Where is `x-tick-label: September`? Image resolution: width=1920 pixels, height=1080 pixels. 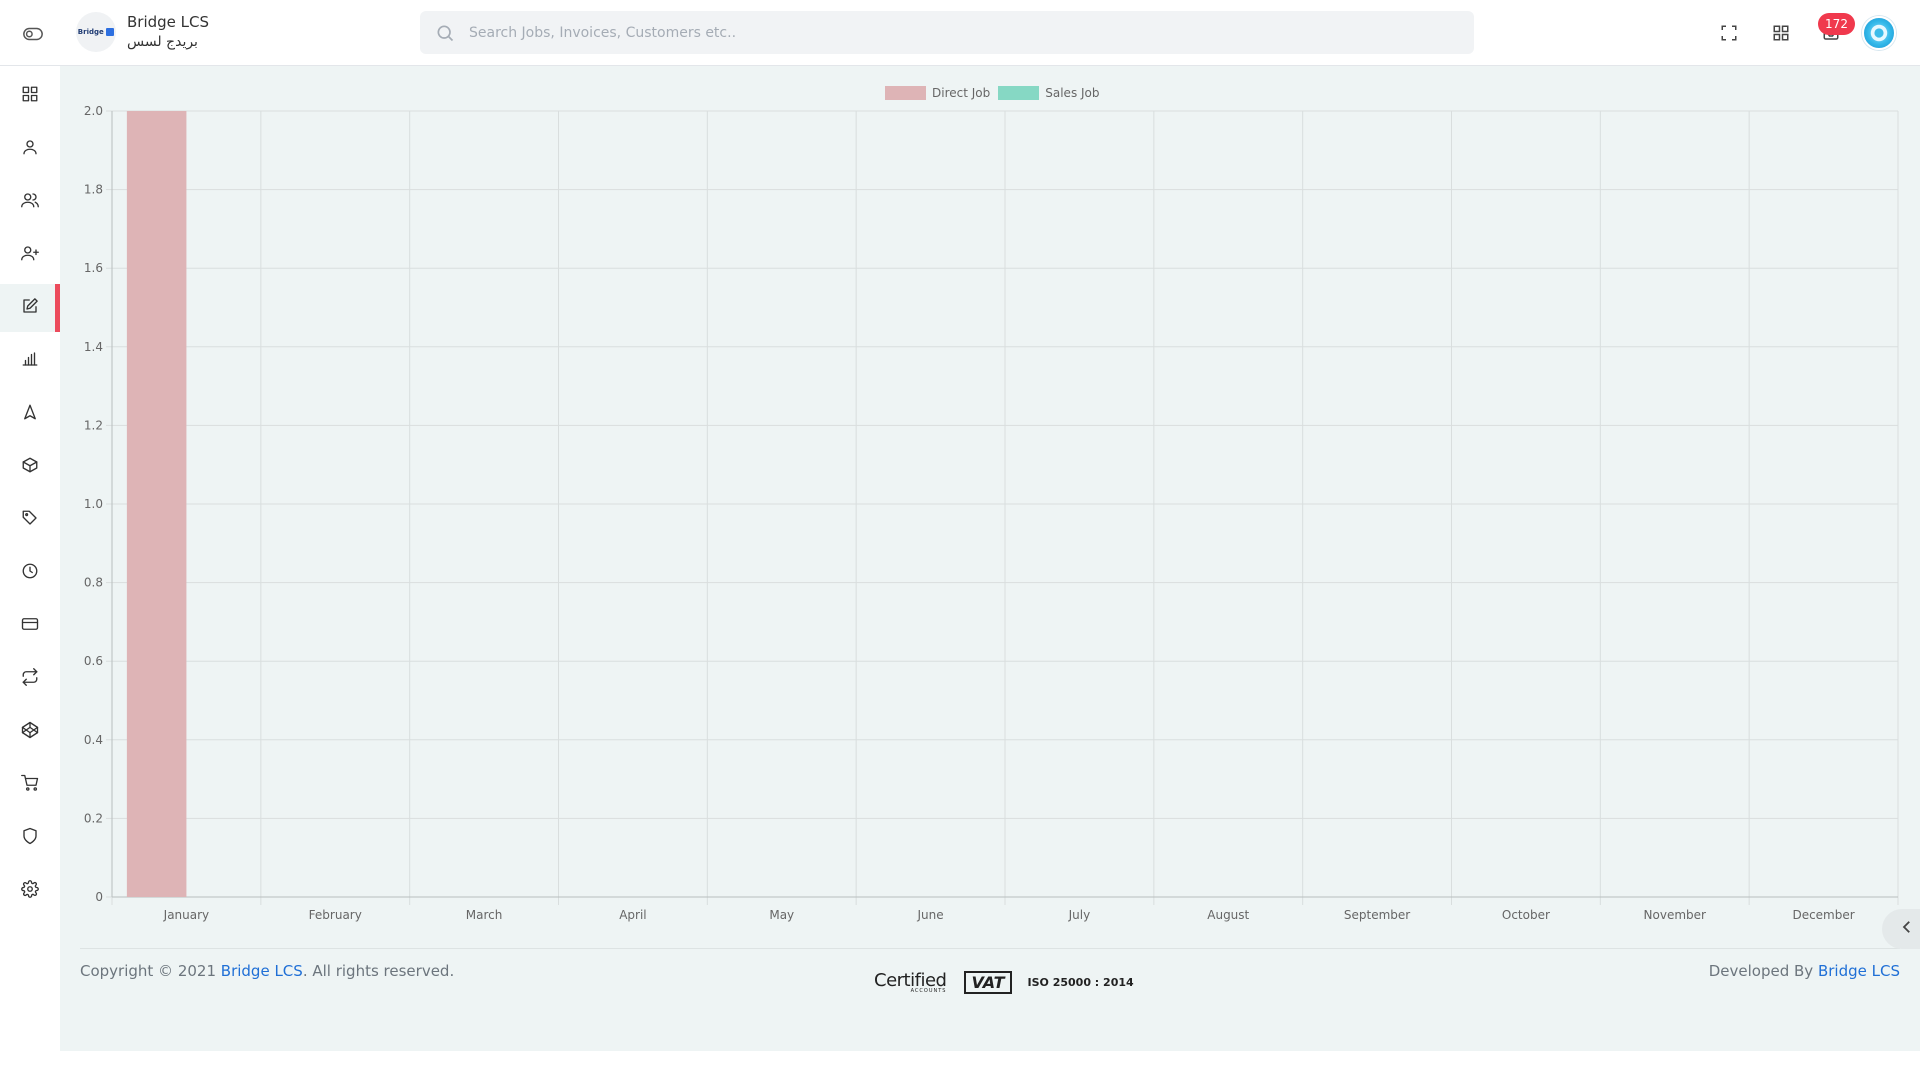
x-tick-label: September is located at coordinates (1377, 915).